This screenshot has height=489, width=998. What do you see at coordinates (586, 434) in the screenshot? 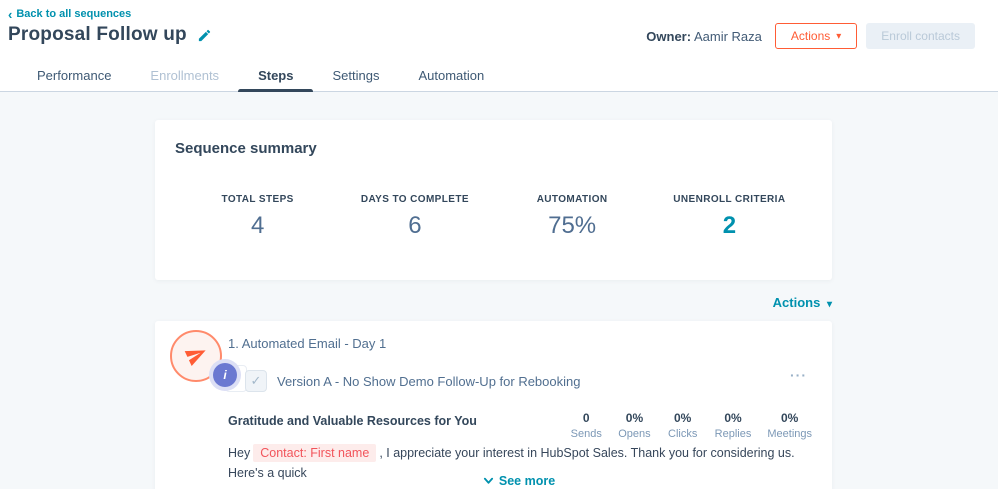
I see `metric-label: Sends` at bounding box center [586, 434].